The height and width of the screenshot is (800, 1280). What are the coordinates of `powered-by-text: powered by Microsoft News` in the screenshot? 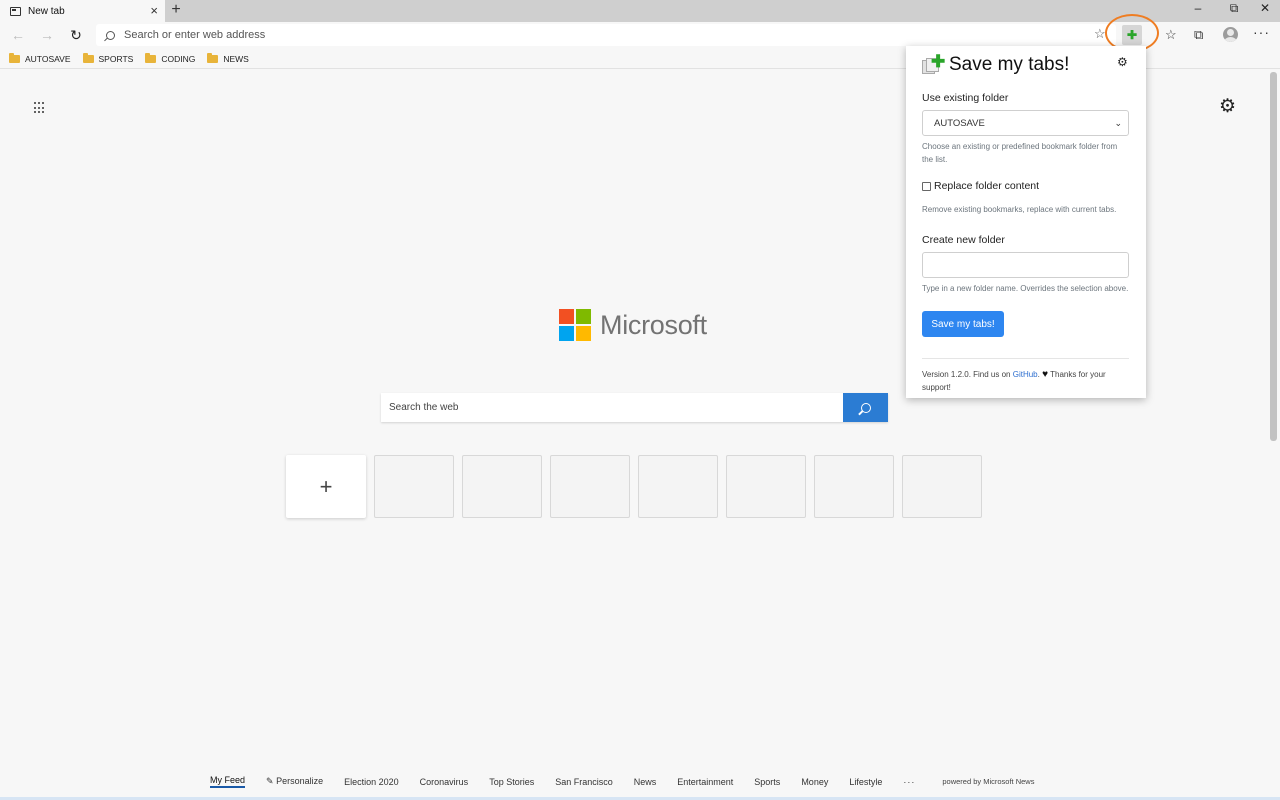 It's located at (988, 781).